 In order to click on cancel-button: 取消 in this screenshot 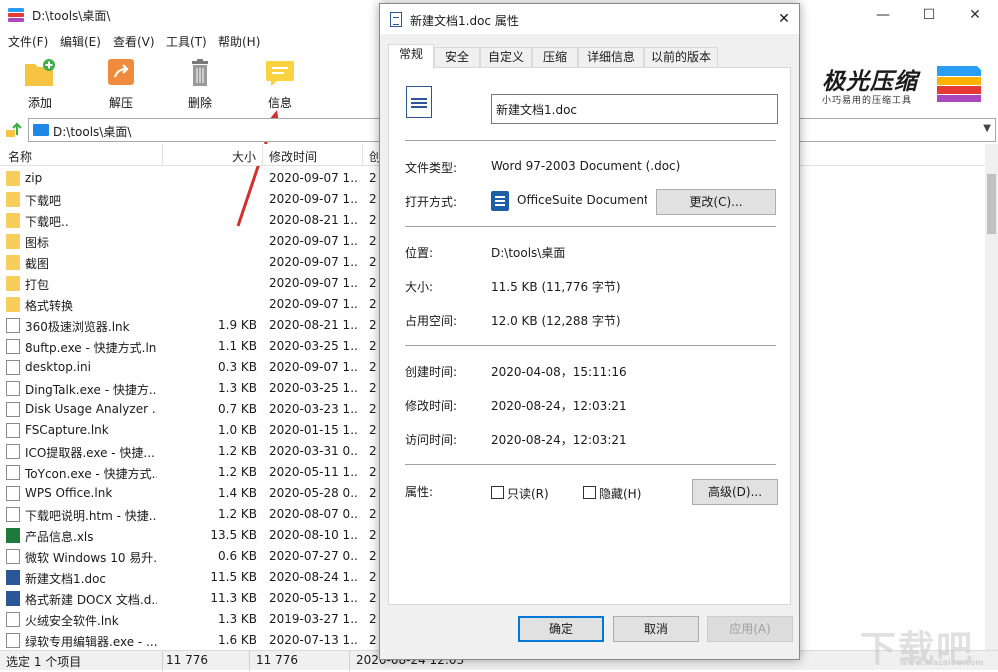, I will do `click(656, 629)`.